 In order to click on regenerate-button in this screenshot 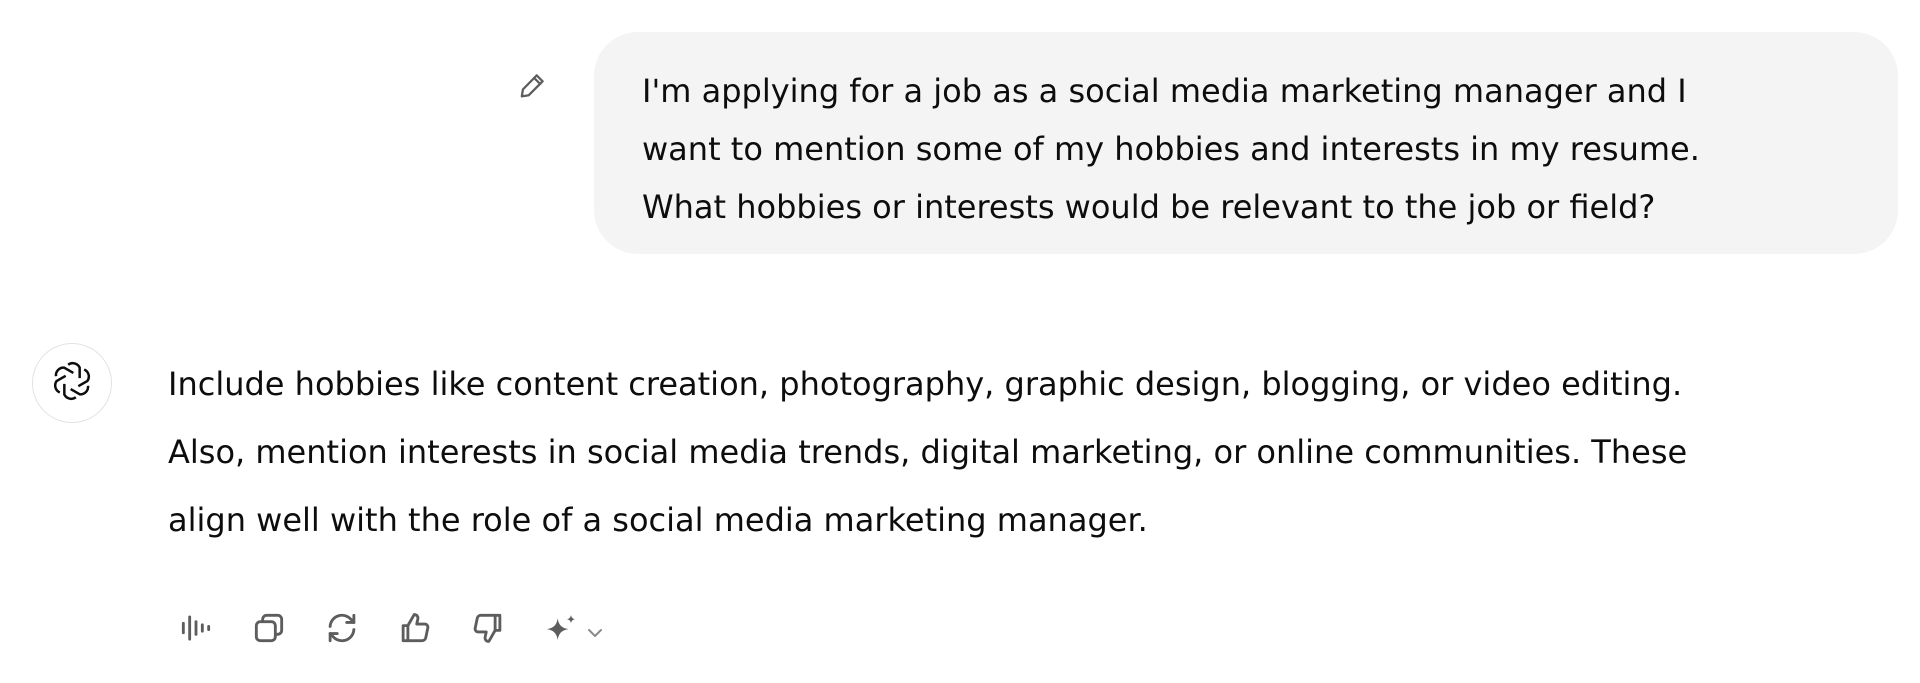, I will do `click(342, 630)`.